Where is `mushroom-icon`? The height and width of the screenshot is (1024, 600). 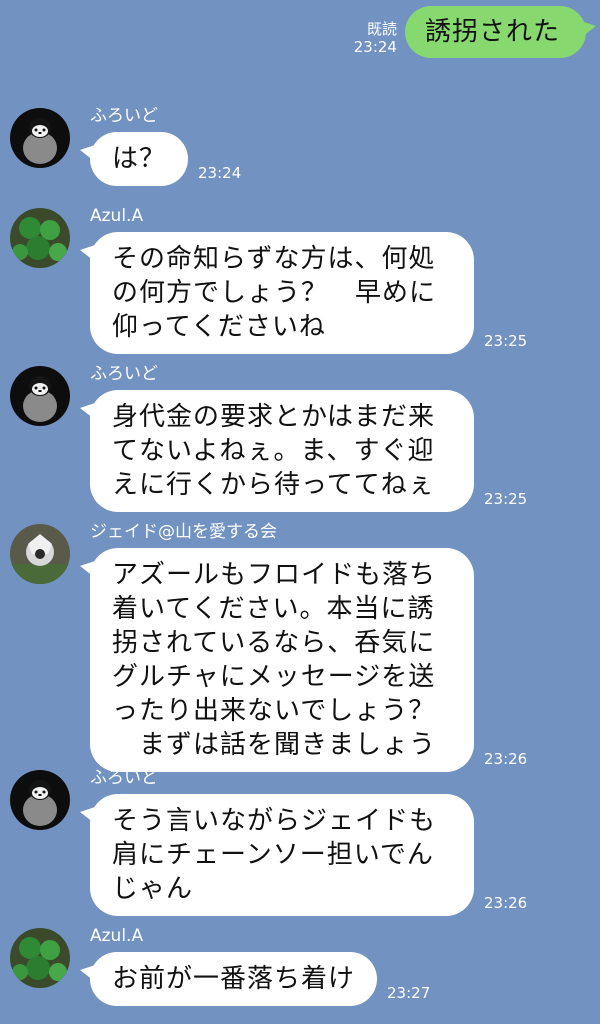 mushroom-icon is located at coordinates (40, 554).